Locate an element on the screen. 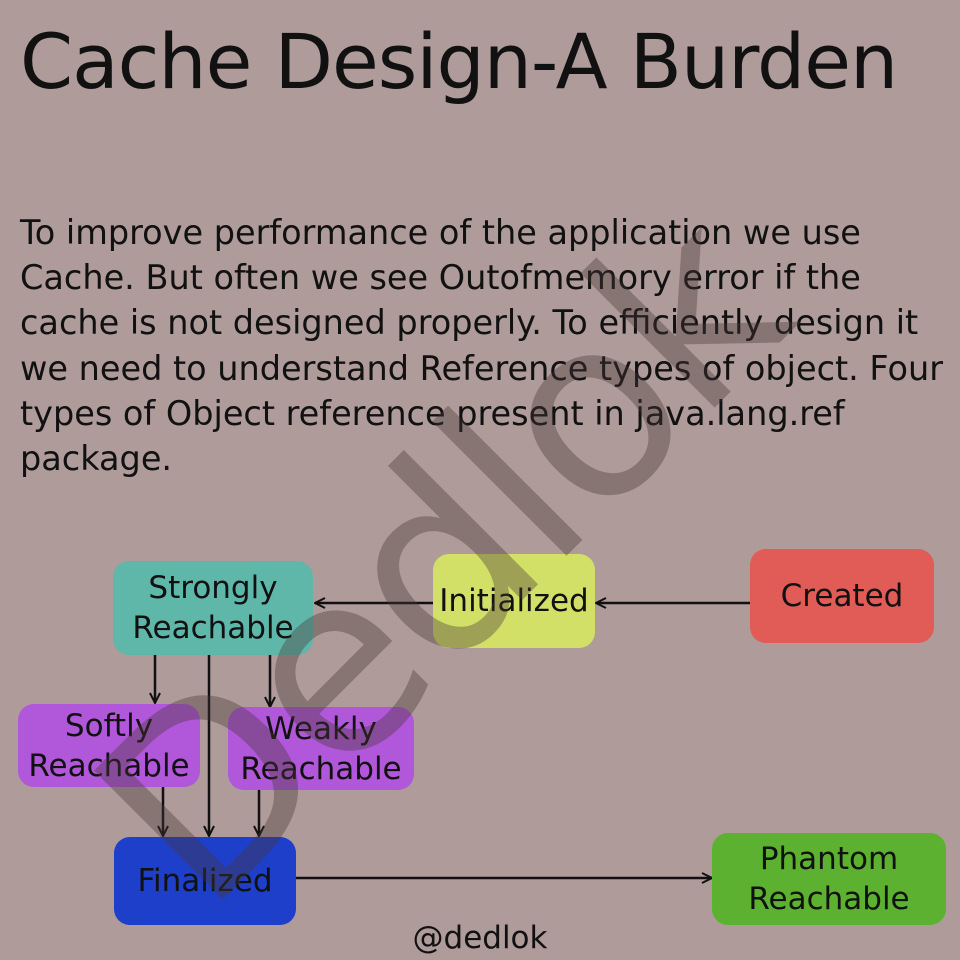 The width and height of the screenshot is (960, 960). node-strongly-reachable: Strongly Reachable is located at coordinates (213, 608).